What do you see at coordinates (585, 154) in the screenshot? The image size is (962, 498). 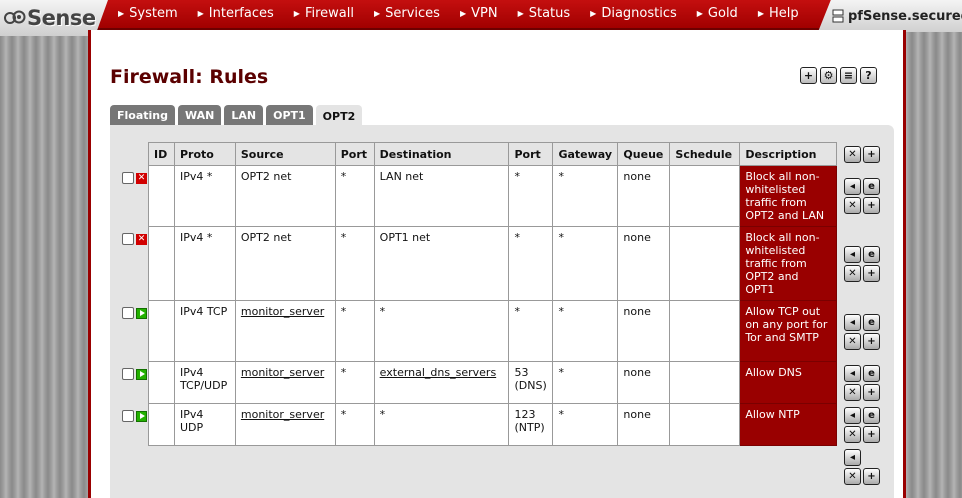 I see `col-gateway: Gateway` at bounding box center [585, 154].